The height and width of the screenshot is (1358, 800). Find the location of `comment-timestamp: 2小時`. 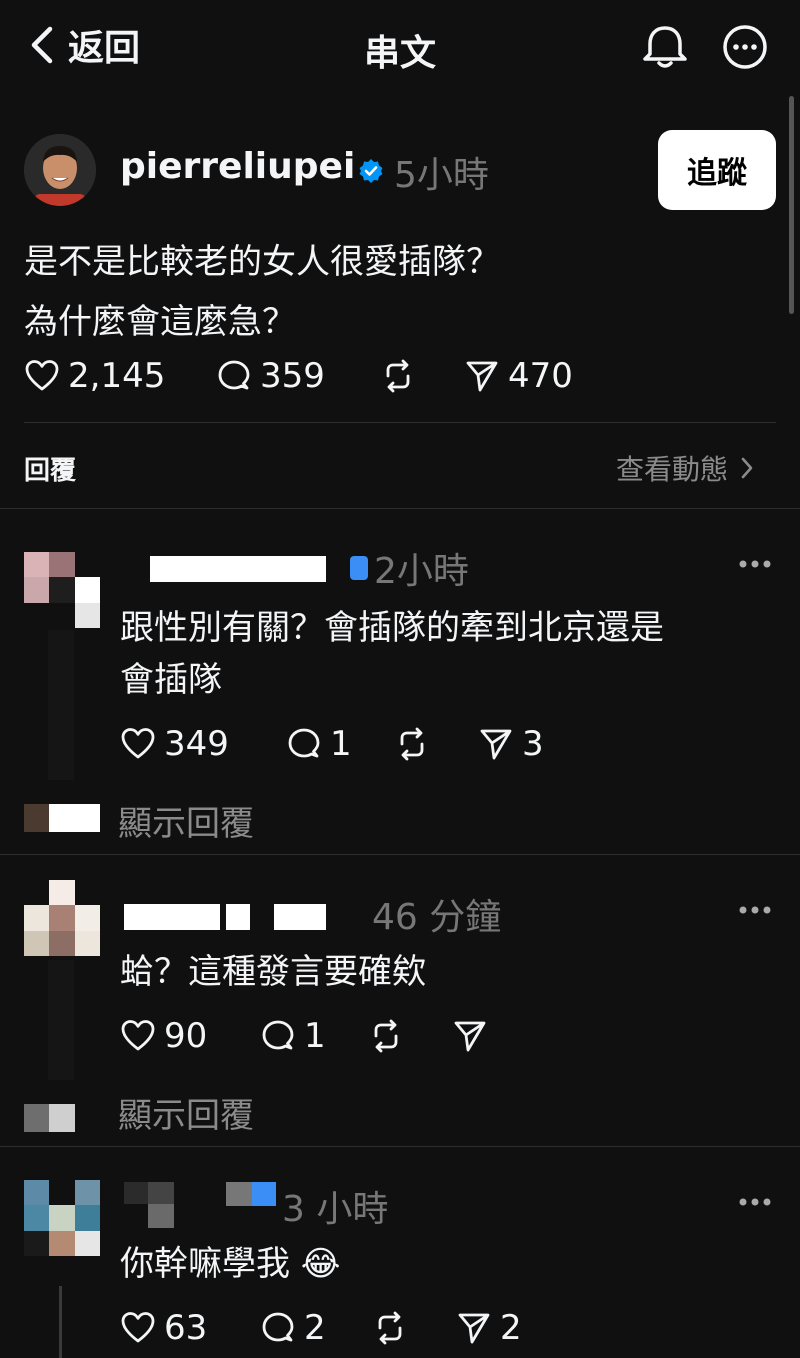

comment-timestamp: 2小時 is located at coordinates (421, 571).